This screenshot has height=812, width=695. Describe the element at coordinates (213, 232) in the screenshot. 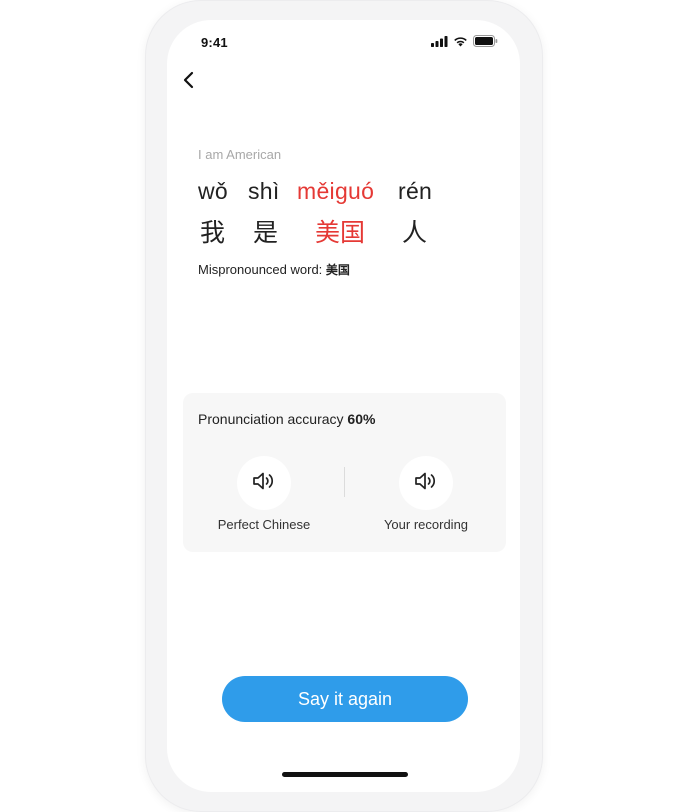

I see `hanzi-word: 我` at that location.